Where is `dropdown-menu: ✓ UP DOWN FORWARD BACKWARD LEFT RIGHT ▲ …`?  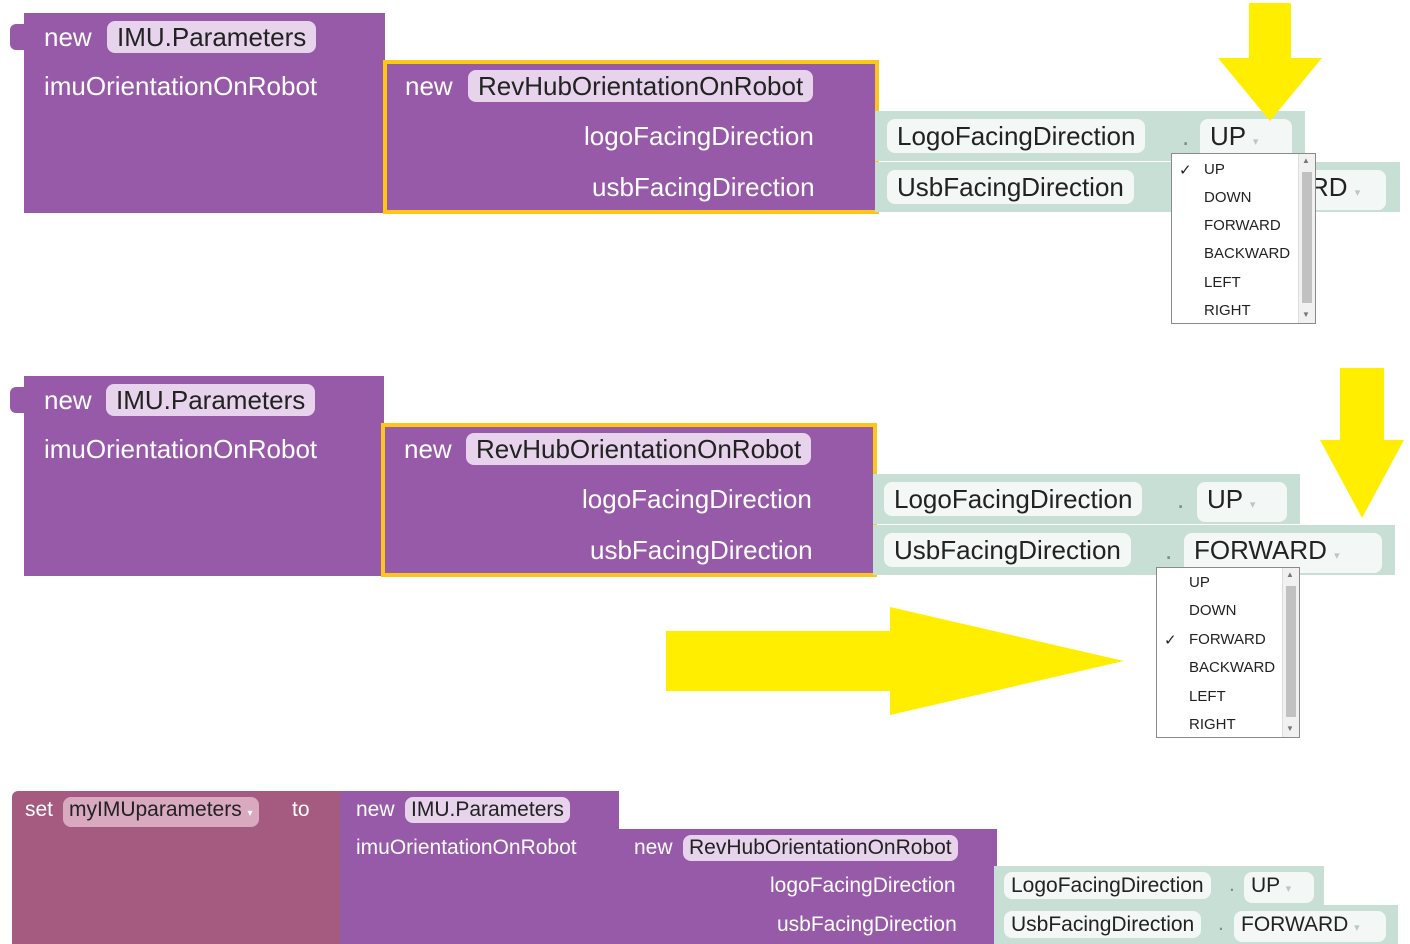 dropdown-menu: ✓ UP DOWN FORWARD BACKWARD LEFT RIGHT ▲ … is located at coordinates (1243, 238).